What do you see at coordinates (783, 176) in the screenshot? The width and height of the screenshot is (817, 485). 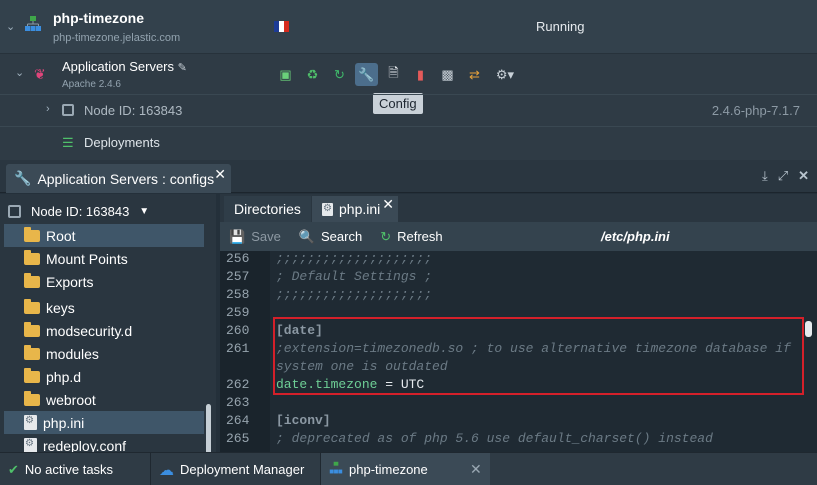 I see `expand-icon: ⤢` at bounding box center [783, 176].